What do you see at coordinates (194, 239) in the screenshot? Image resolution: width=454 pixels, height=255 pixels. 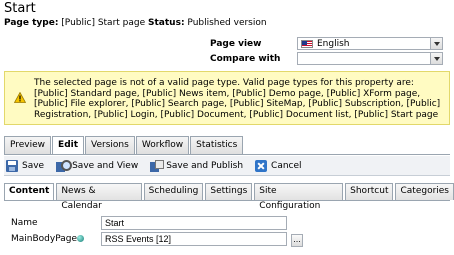 I see `mainbody-field` at bounding box center [194, 239].